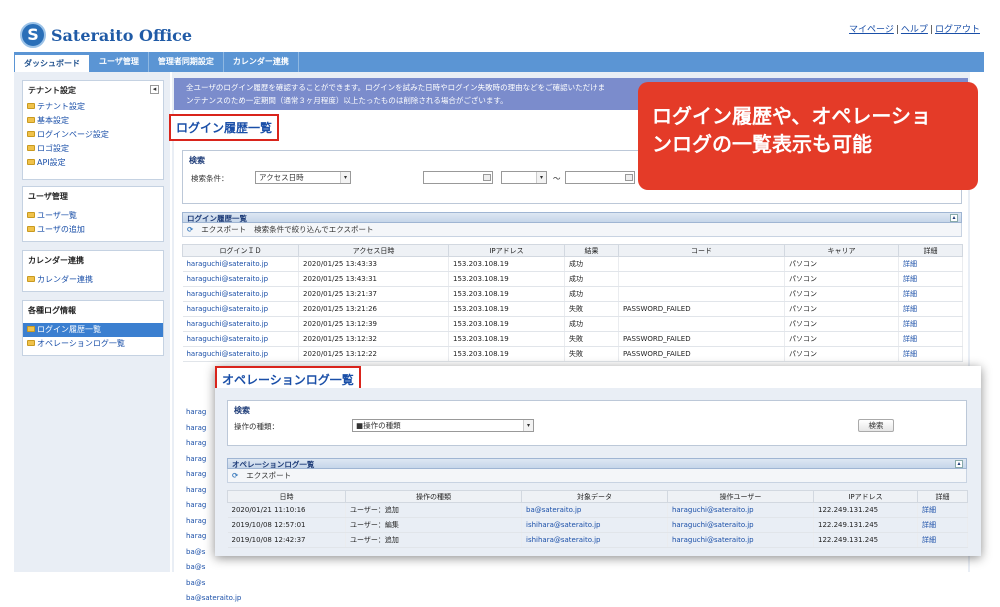 Image resolution: width=1000 pixels, height=607 pixels. I want to click on column-header: 操作の種類, so click(433, 496).